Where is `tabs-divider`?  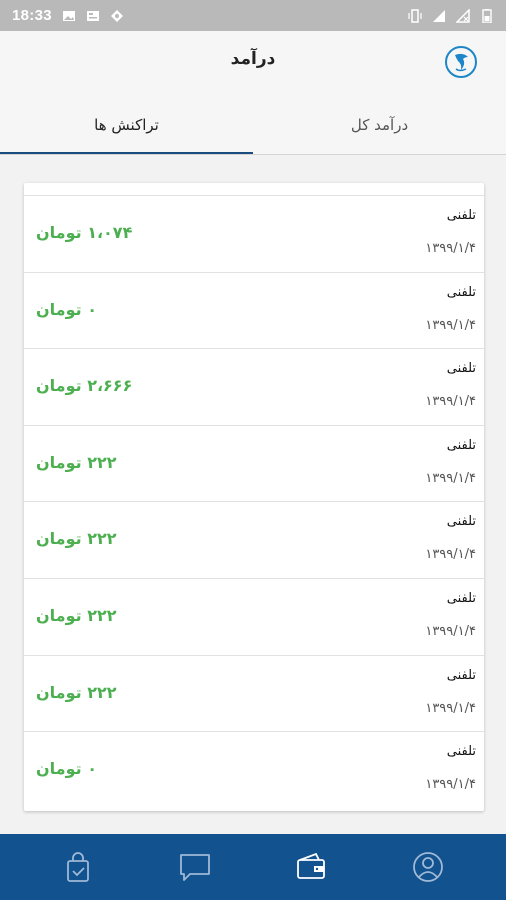 tabs-divider is located at coordinates (253, 154).